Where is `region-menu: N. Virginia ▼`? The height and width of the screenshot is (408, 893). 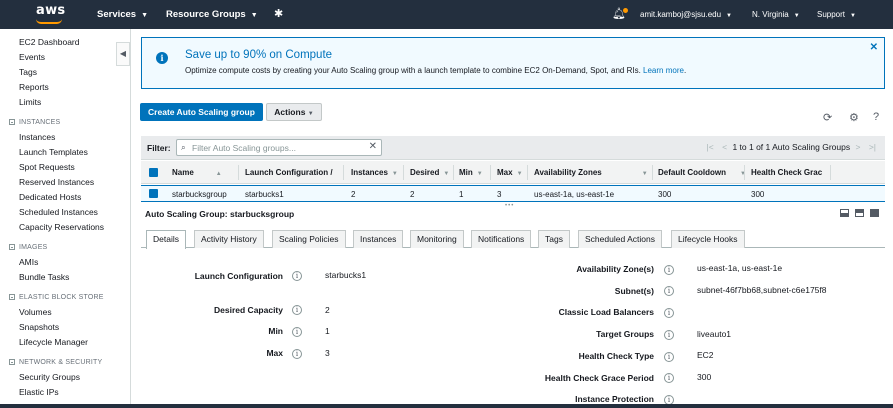 region-menu: N. Virginia ▼ is located at coordinates (776, 14).